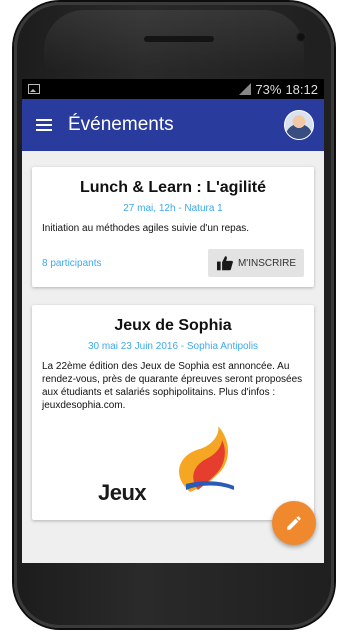  What do you see at coordinates (173, 208) in the screenshot?
I see `event-date-location: 27 mai, 12h - Natura 1` at bounding box center [173, 208].